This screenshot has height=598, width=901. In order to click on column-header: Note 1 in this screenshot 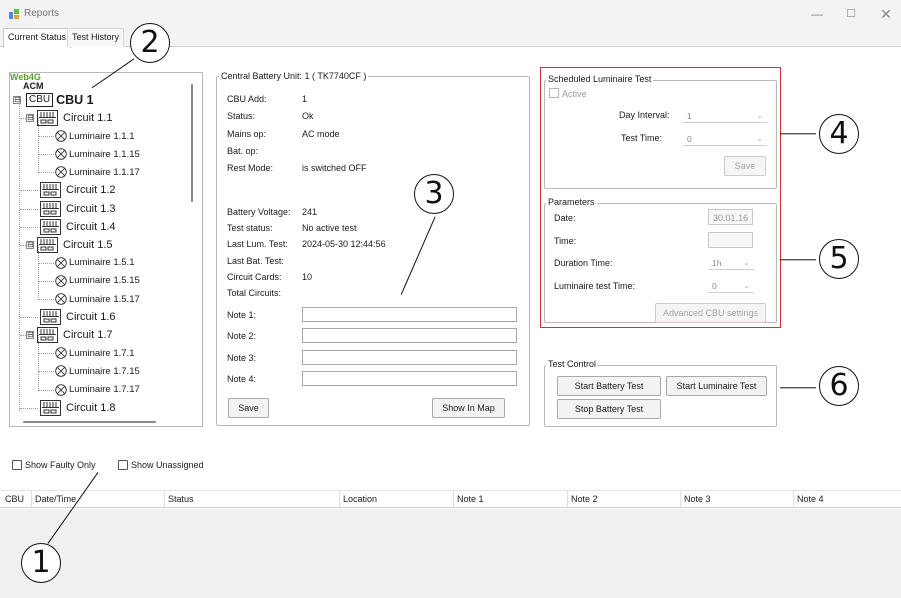, I will do `click(470, 499)`.